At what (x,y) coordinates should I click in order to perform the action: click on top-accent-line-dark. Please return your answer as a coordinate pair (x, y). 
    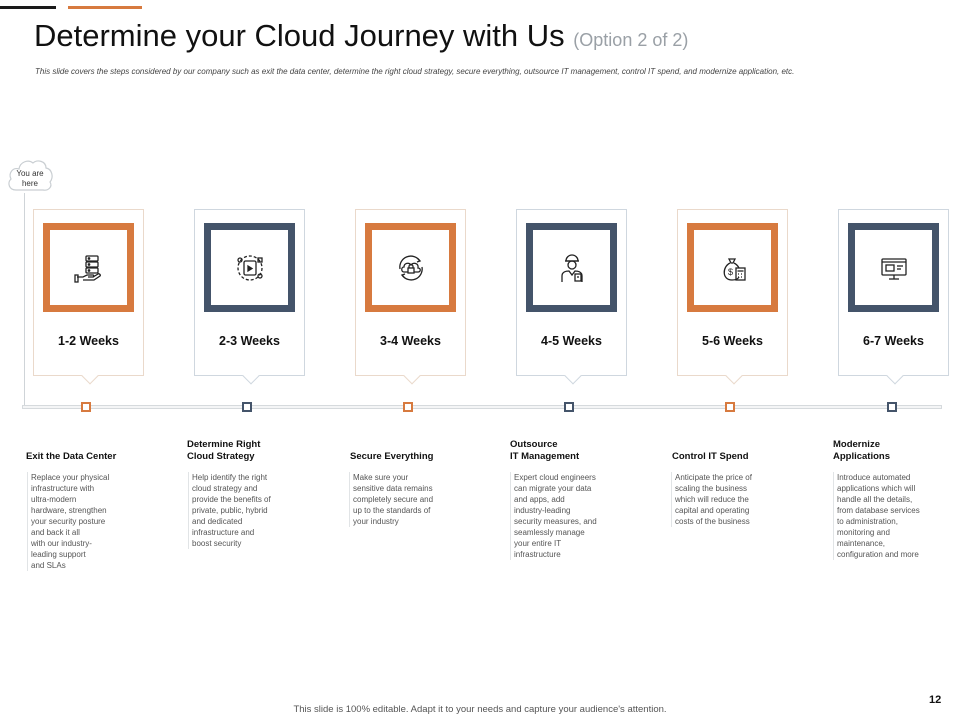
    Looking at the image, I should click on (28, 7).